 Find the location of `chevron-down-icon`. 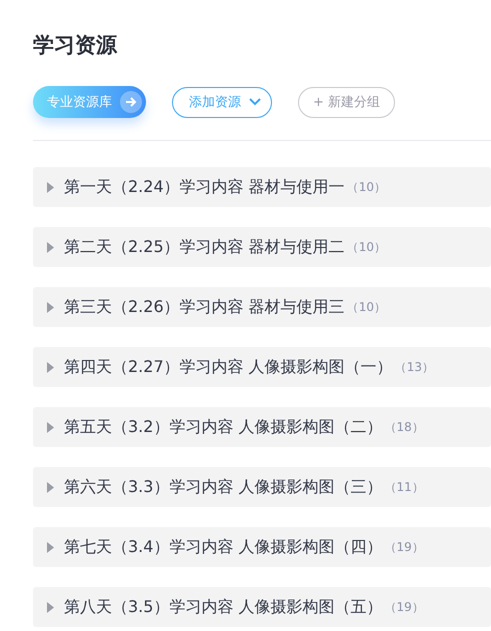

chevron-down-icon is located at coordinates (255, 102).